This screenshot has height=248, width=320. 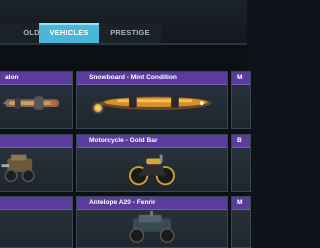 I want to click on card-motorcycle: Motorcycle - Gold Bar, so click(x=152, y=163).